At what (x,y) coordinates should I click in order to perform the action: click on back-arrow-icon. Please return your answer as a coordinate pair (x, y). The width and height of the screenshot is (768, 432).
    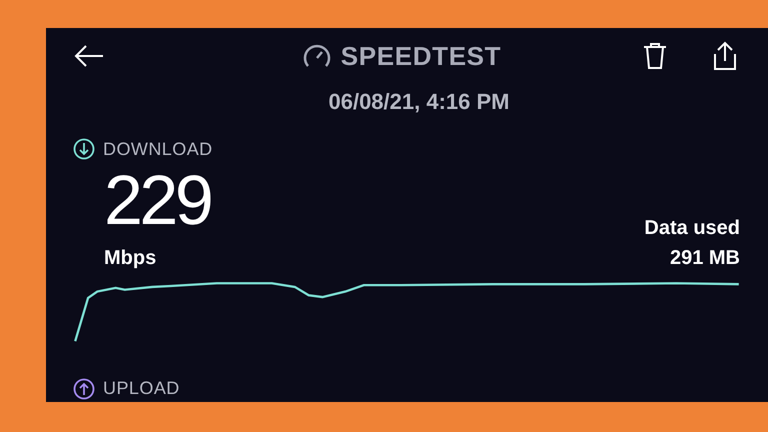
    Looking at the image, I should click on (89, 56).